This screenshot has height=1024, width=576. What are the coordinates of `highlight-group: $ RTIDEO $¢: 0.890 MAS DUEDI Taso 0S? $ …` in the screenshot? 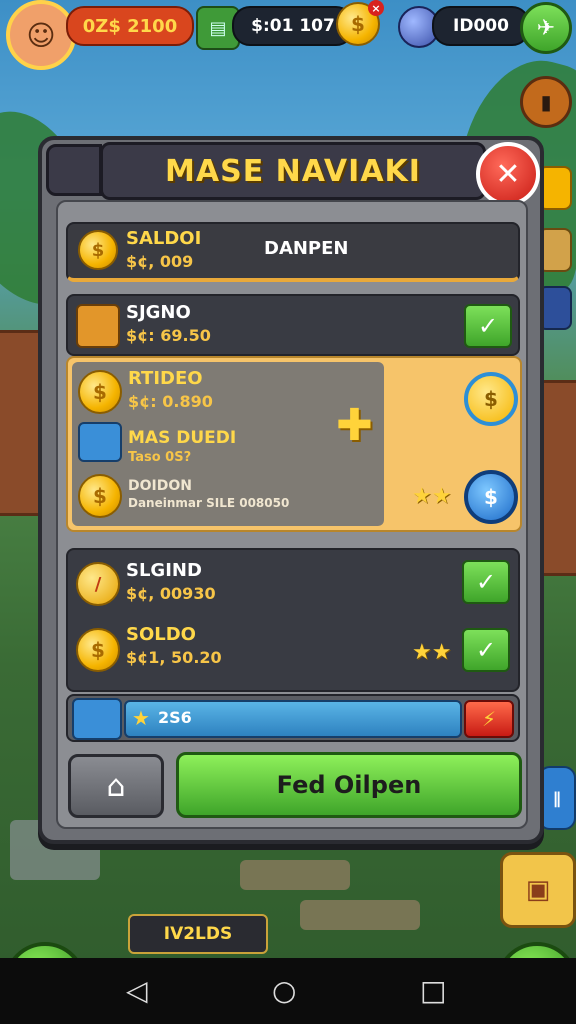 It's located at (294, 444).